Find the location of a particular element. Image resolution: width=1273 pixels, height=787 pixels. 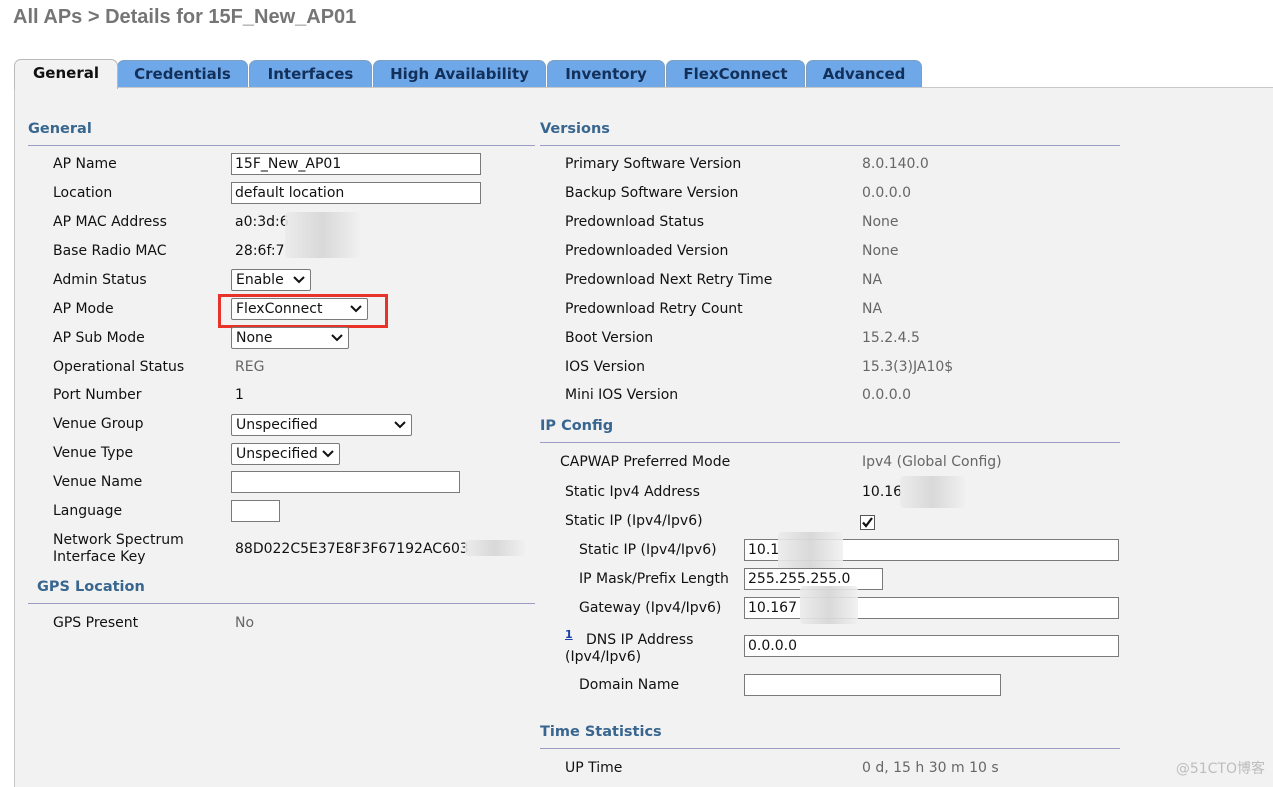

language-input is located at coordinates (255, 511).